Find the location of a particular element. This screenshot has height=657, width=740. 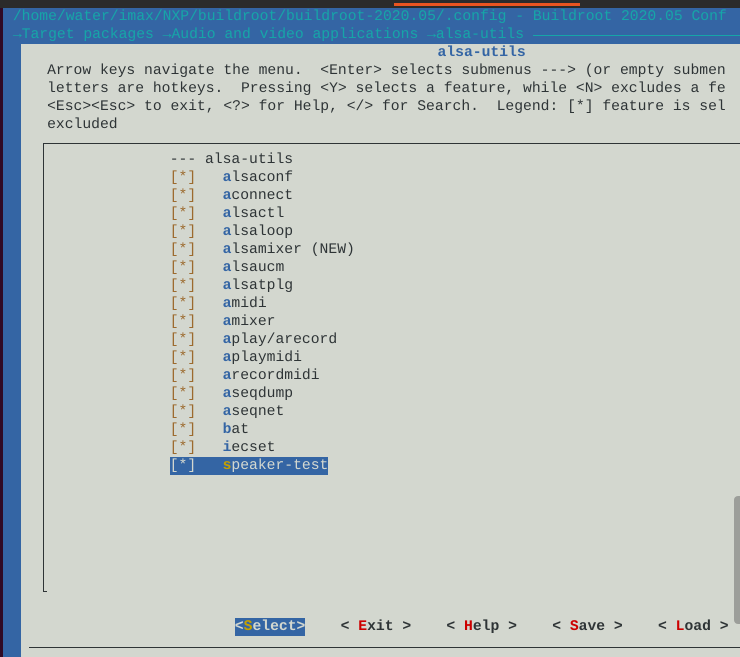

menu-item: [*] aseqnet is located at coordinates (227, 412).